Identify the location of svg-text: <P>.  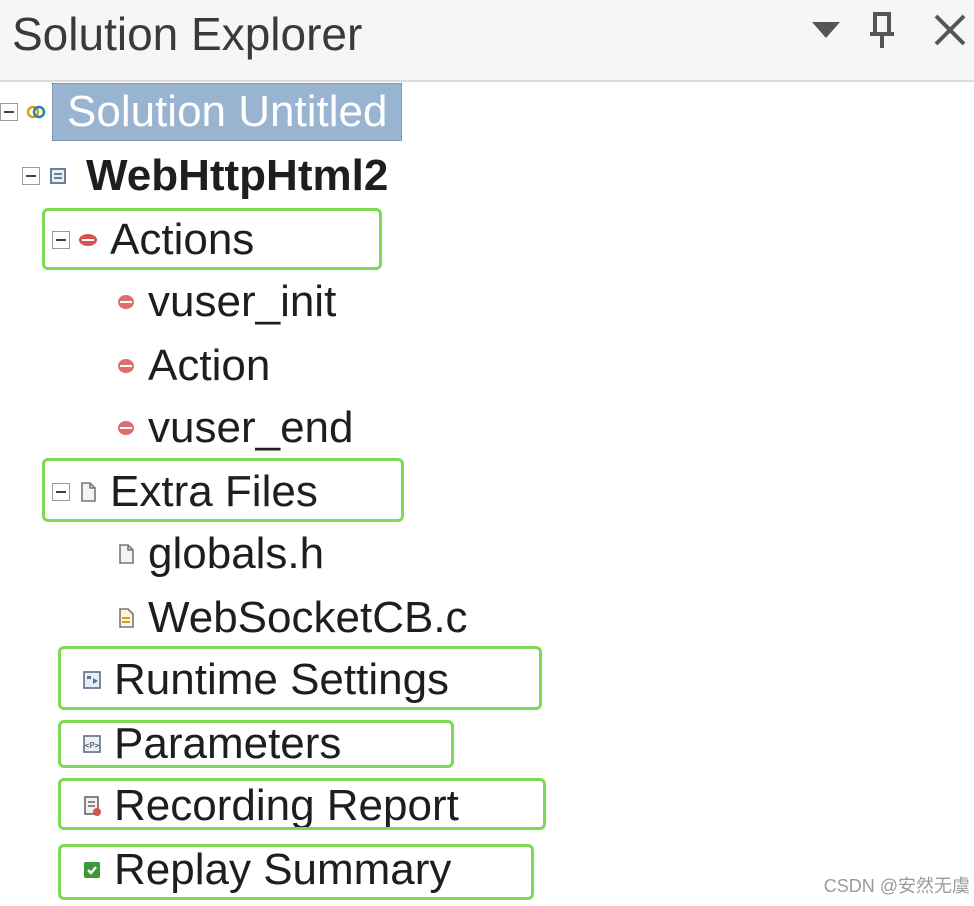
(92, 745).